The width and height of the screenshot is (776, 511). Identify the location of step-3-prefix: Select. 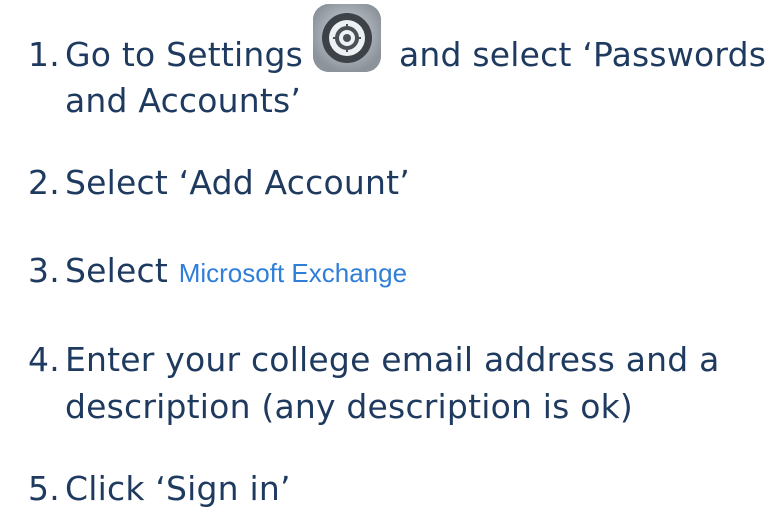
(117, 270).